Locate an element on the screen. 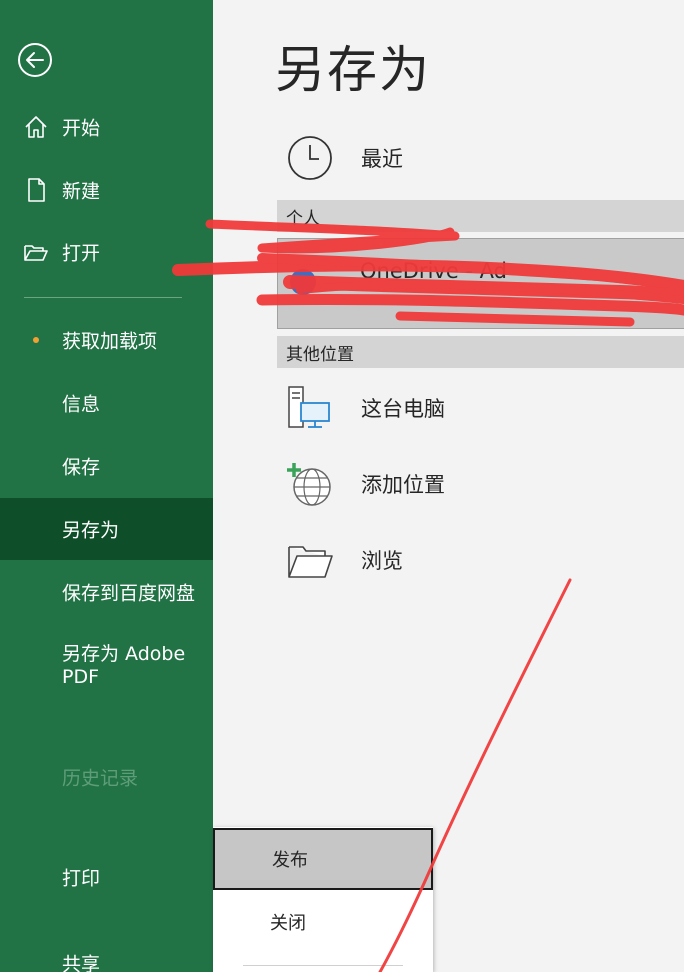  location-this-pc: 这台电脑 is located at coordinates (467, 408).